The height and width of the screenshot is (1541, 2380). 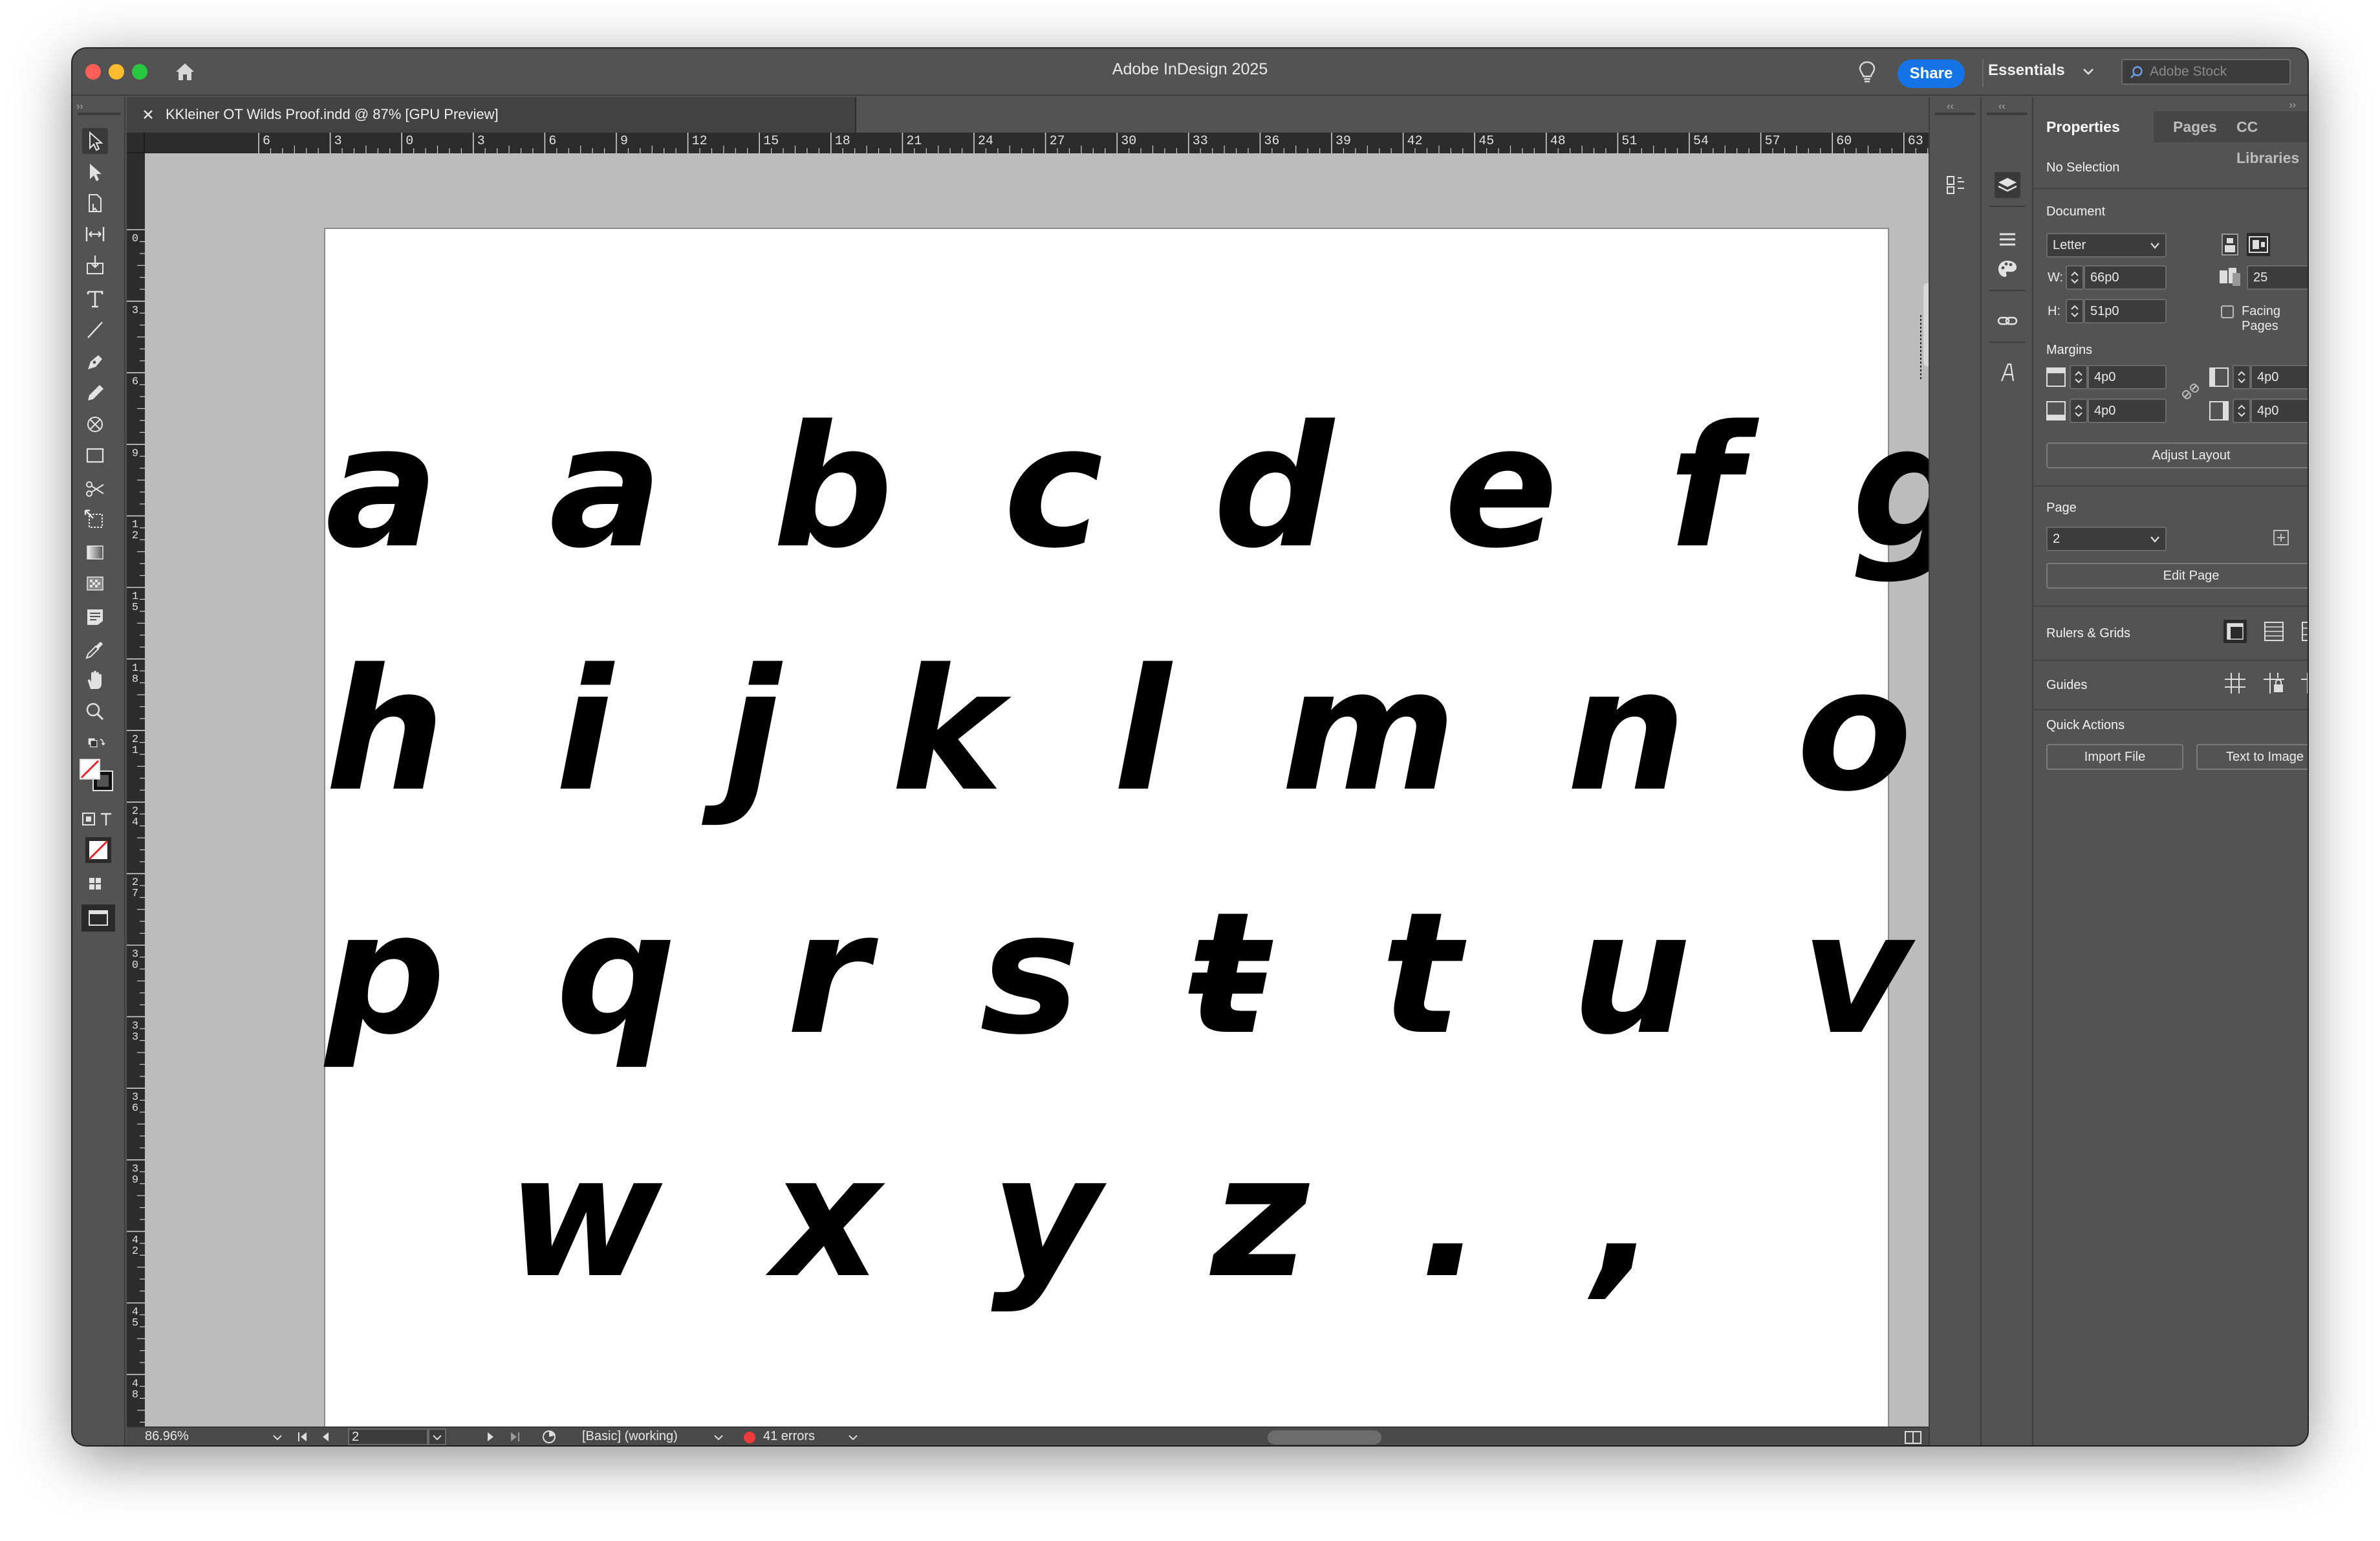 I want to click on margin-right-field: 4p0, so click(x=2279, y=411).